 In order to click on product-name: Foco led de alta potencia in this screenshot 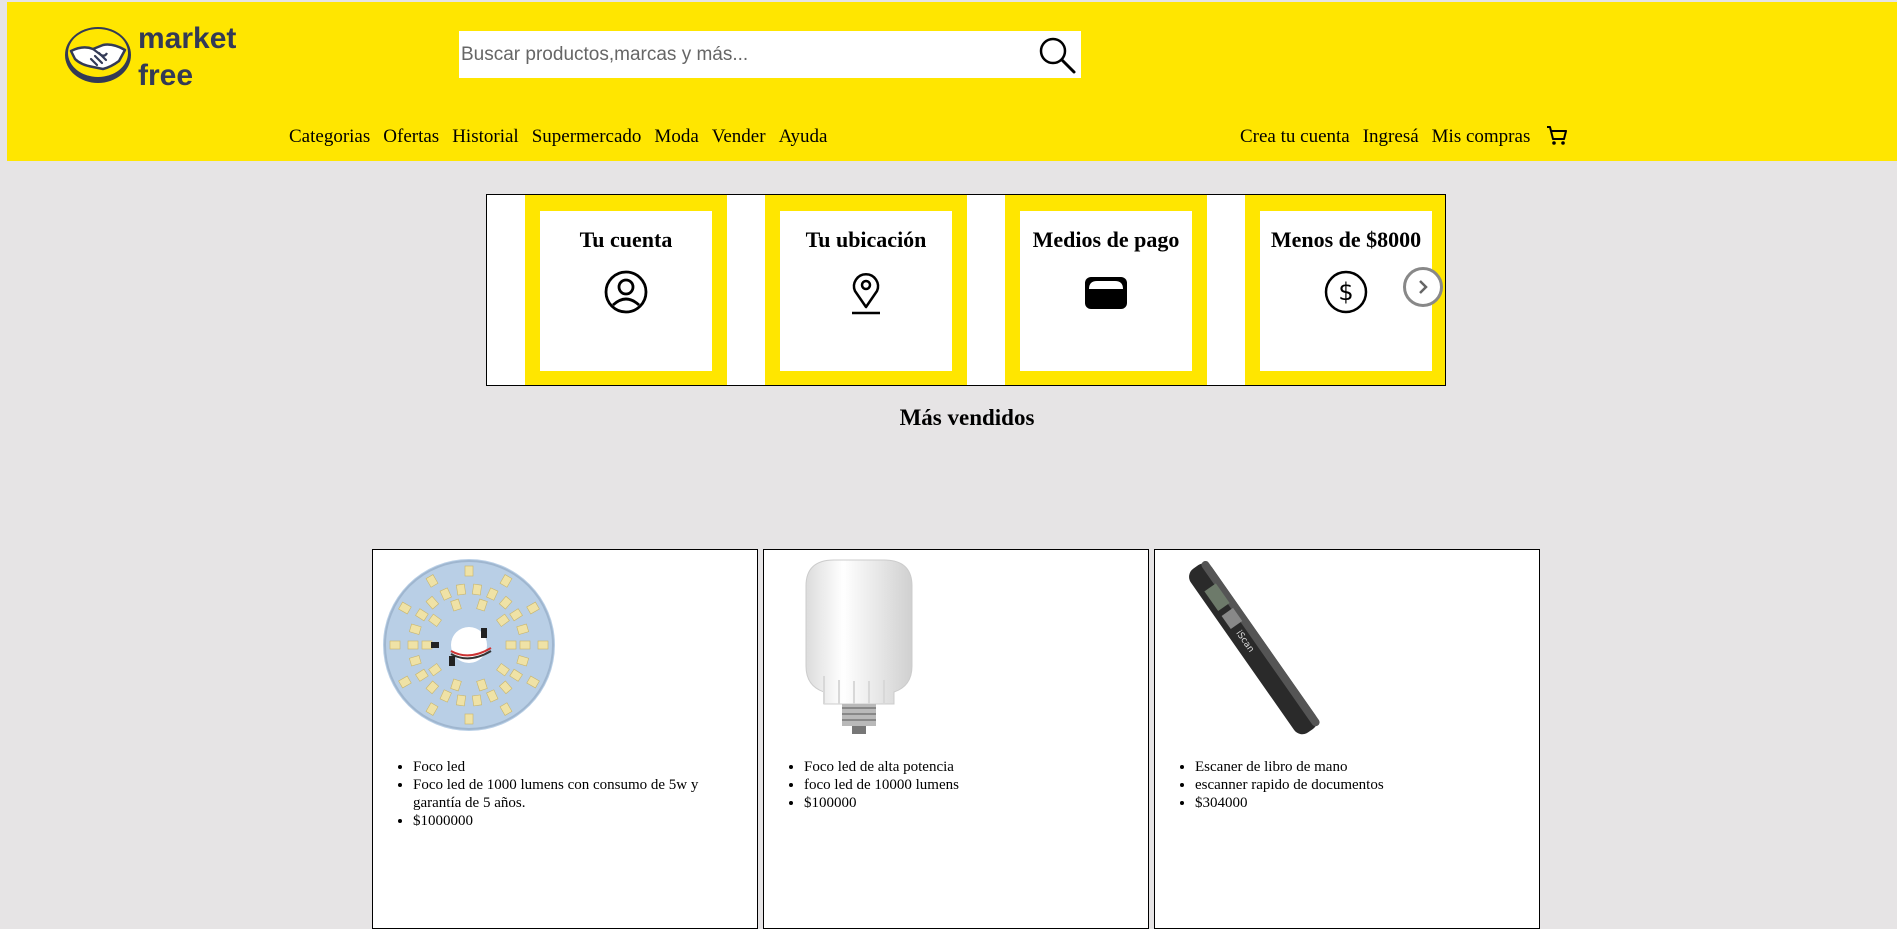, I will do `click(974, 767)`.